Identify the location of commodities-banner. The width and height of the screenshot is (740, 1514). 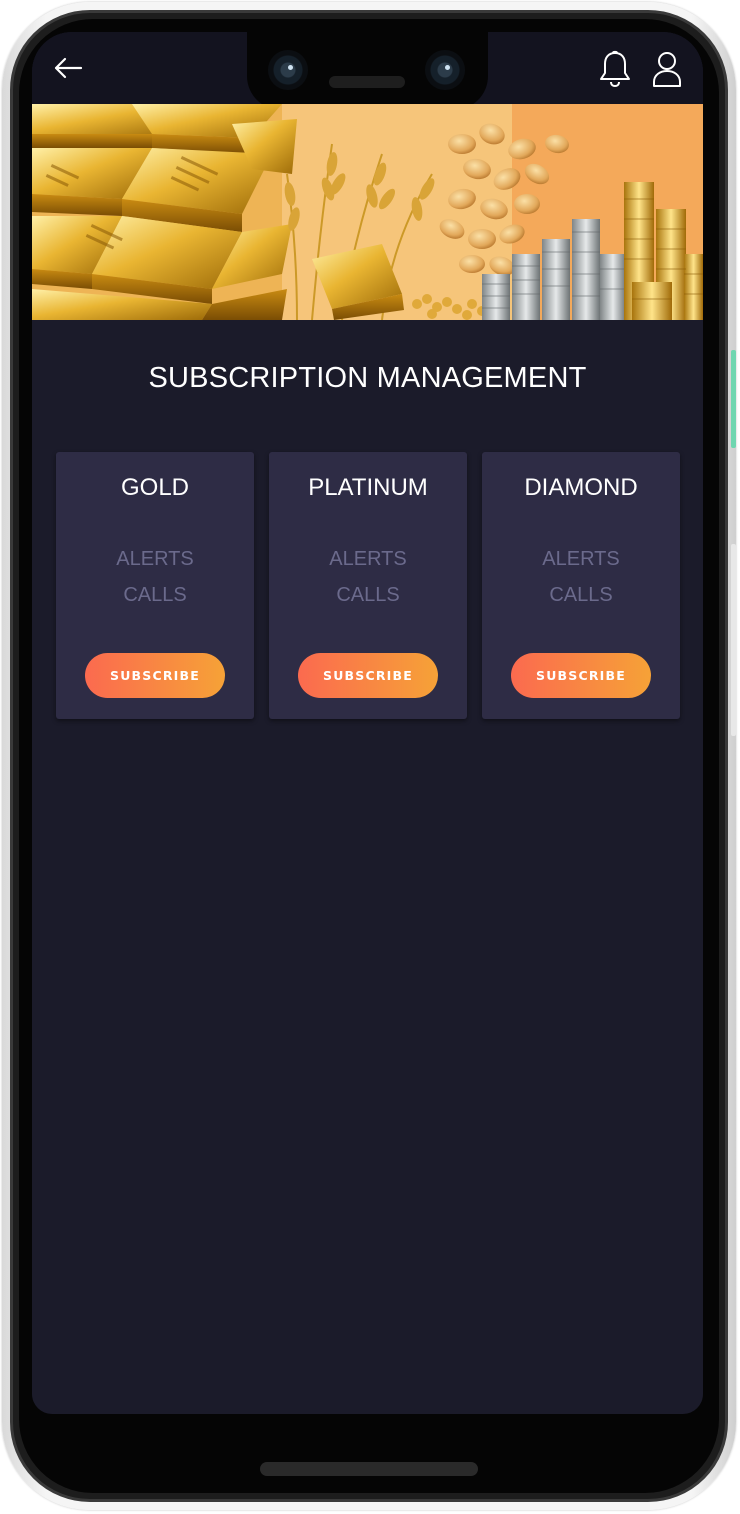
(367, 212).